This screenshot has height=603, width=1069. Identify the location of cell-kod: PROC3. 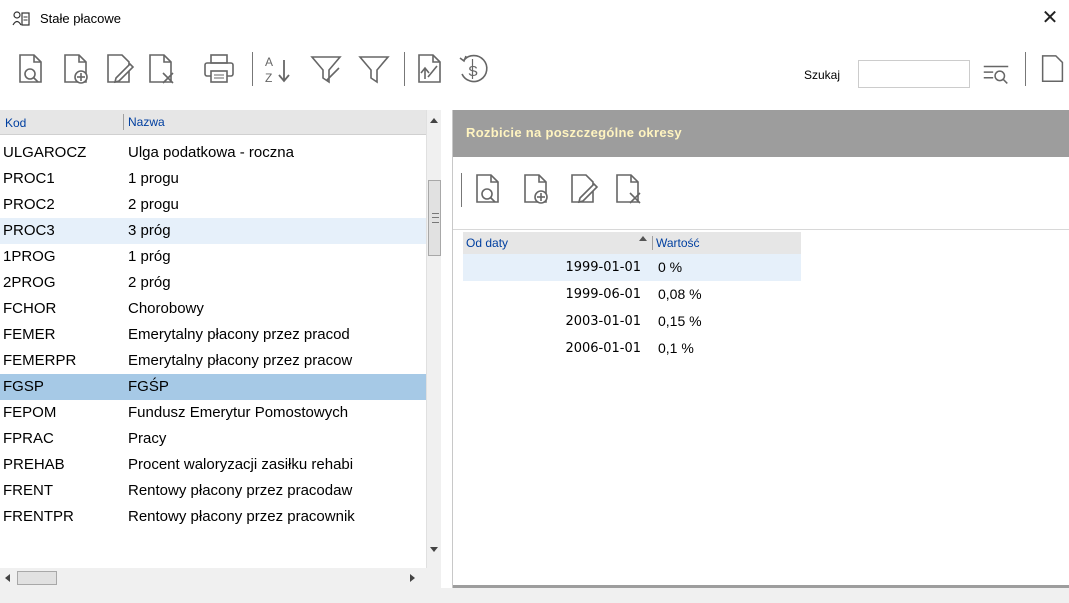
(29, 230).